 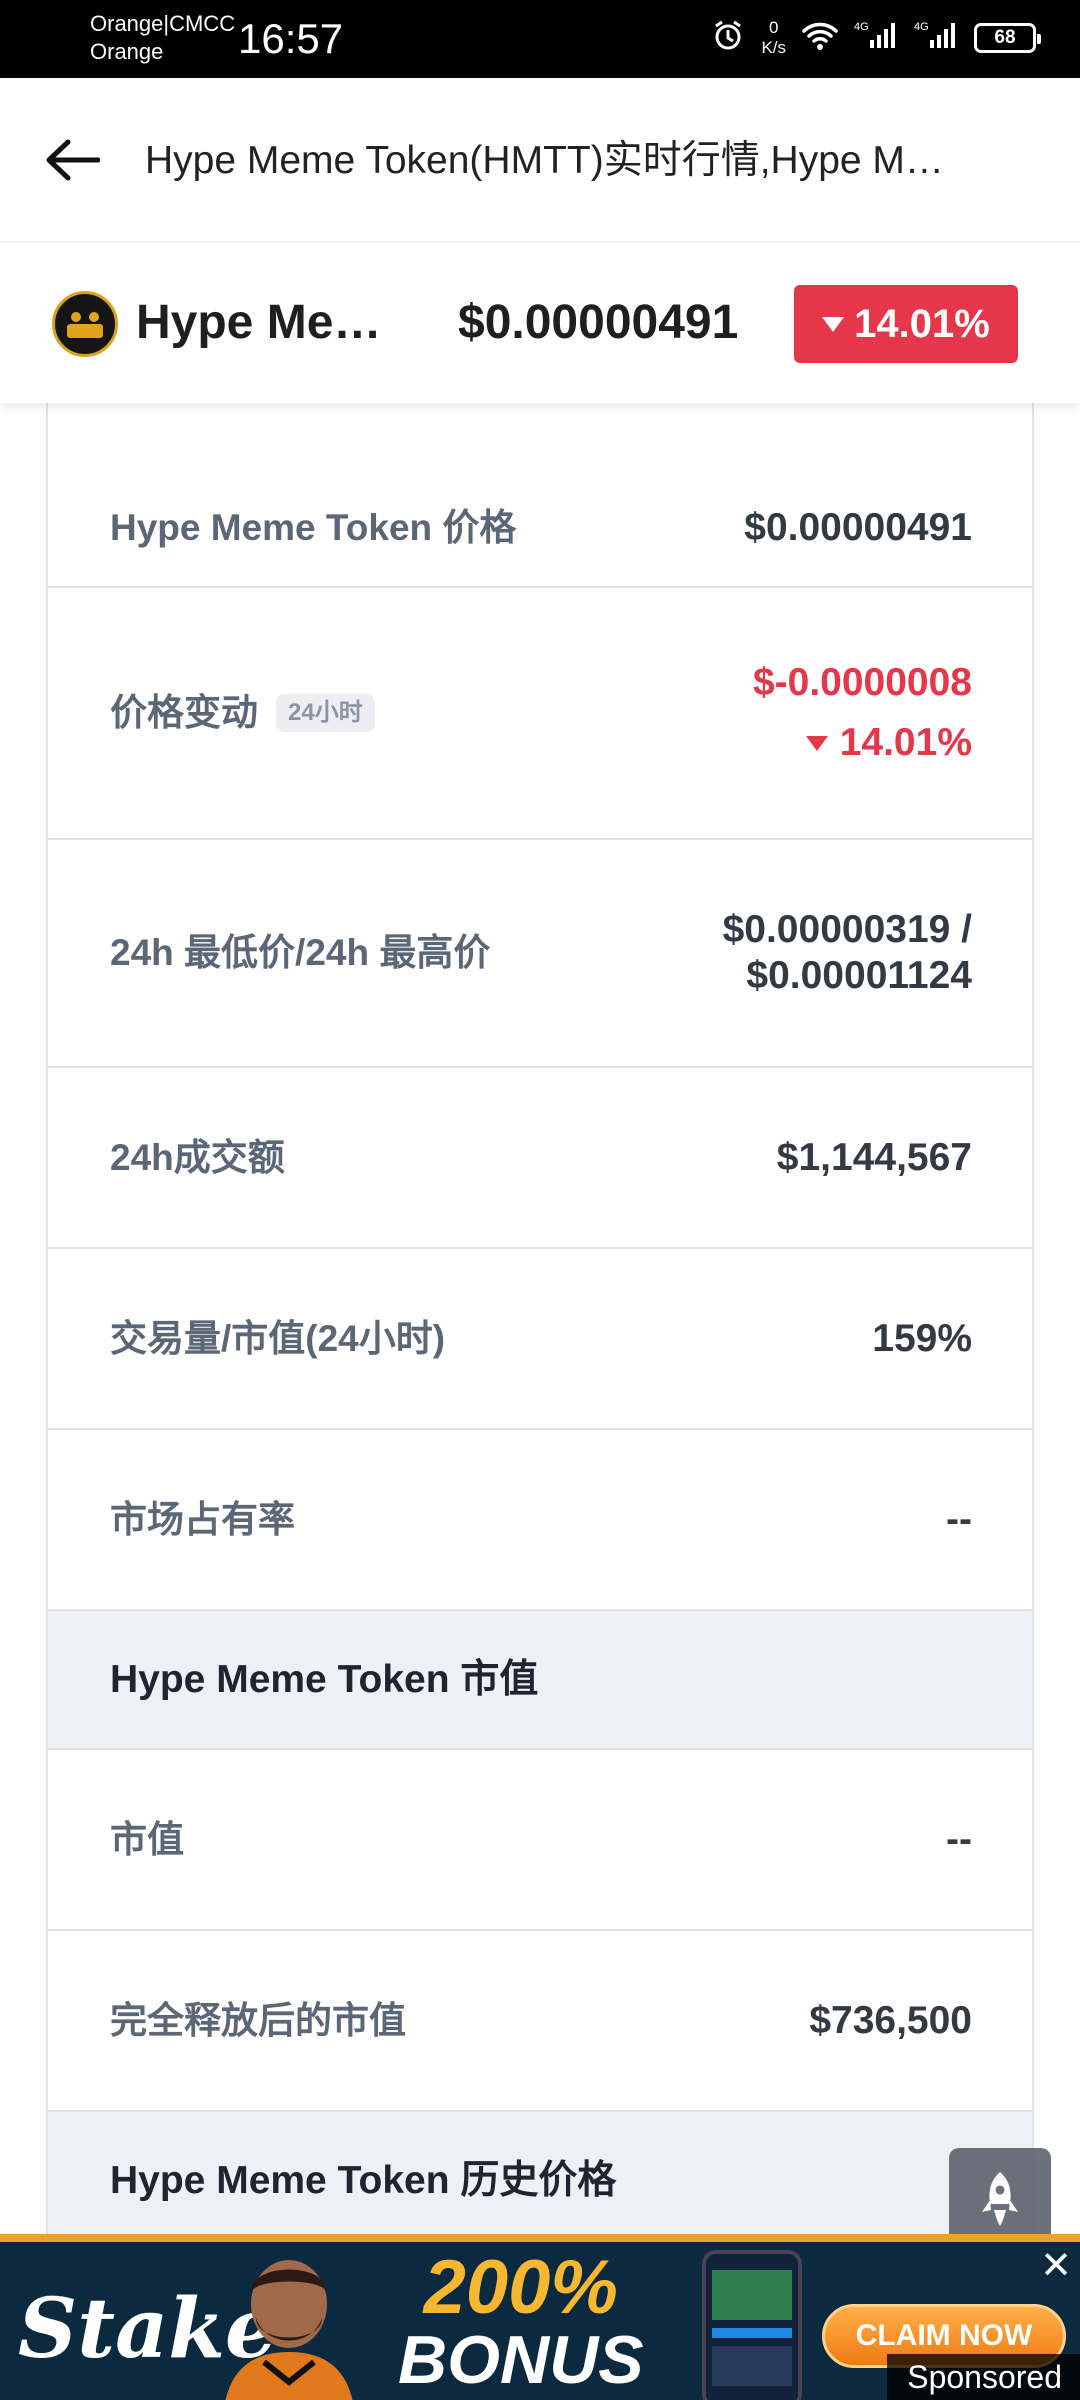 I want to click on range-high: $0.00001124, so click(x=859, y=975).